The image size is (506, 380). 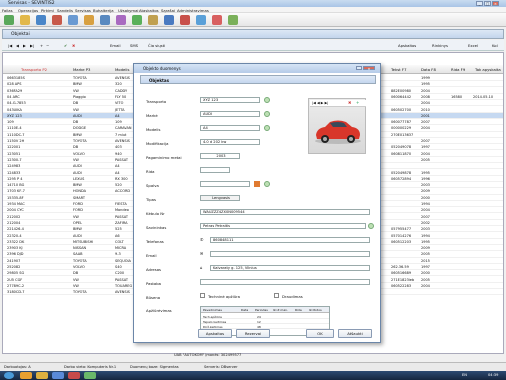 What do you see at coordinates (359, 68) in the screenshot?
I see `dialog-maximize-icon` at bounding box center [359, 68].